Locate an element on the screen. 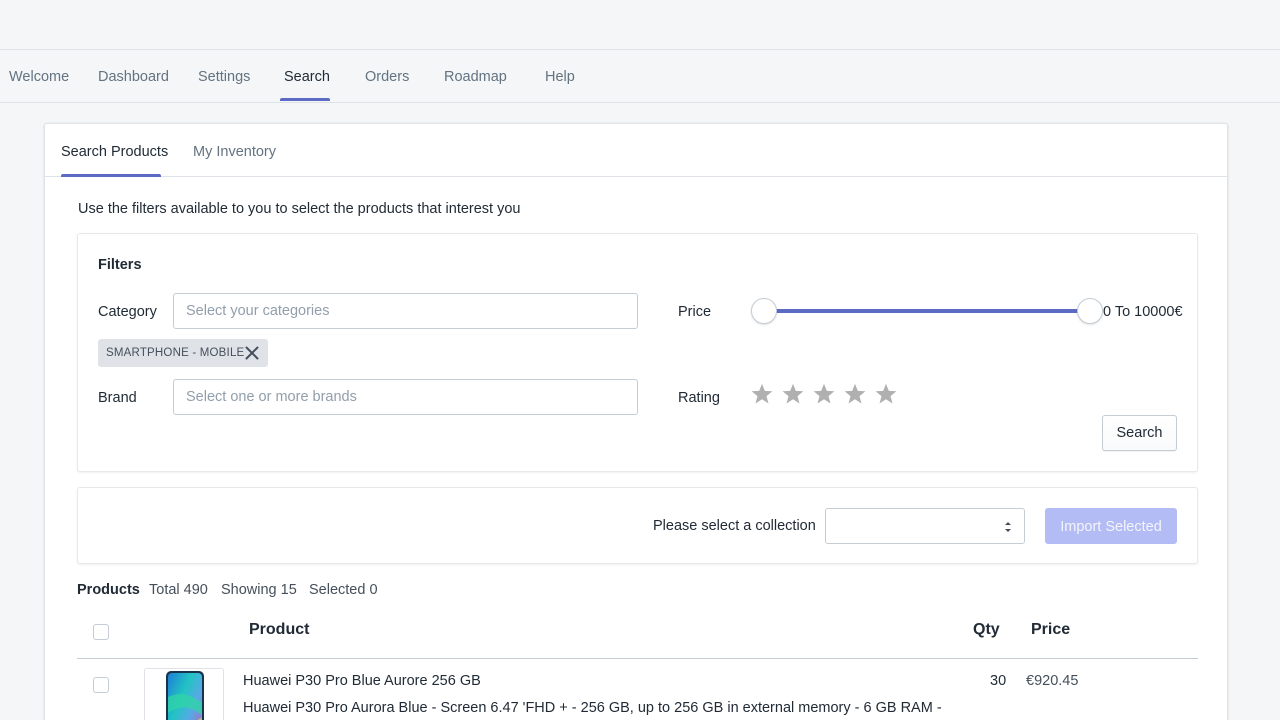  nav-help: Help is located at coordinates (560, 77).